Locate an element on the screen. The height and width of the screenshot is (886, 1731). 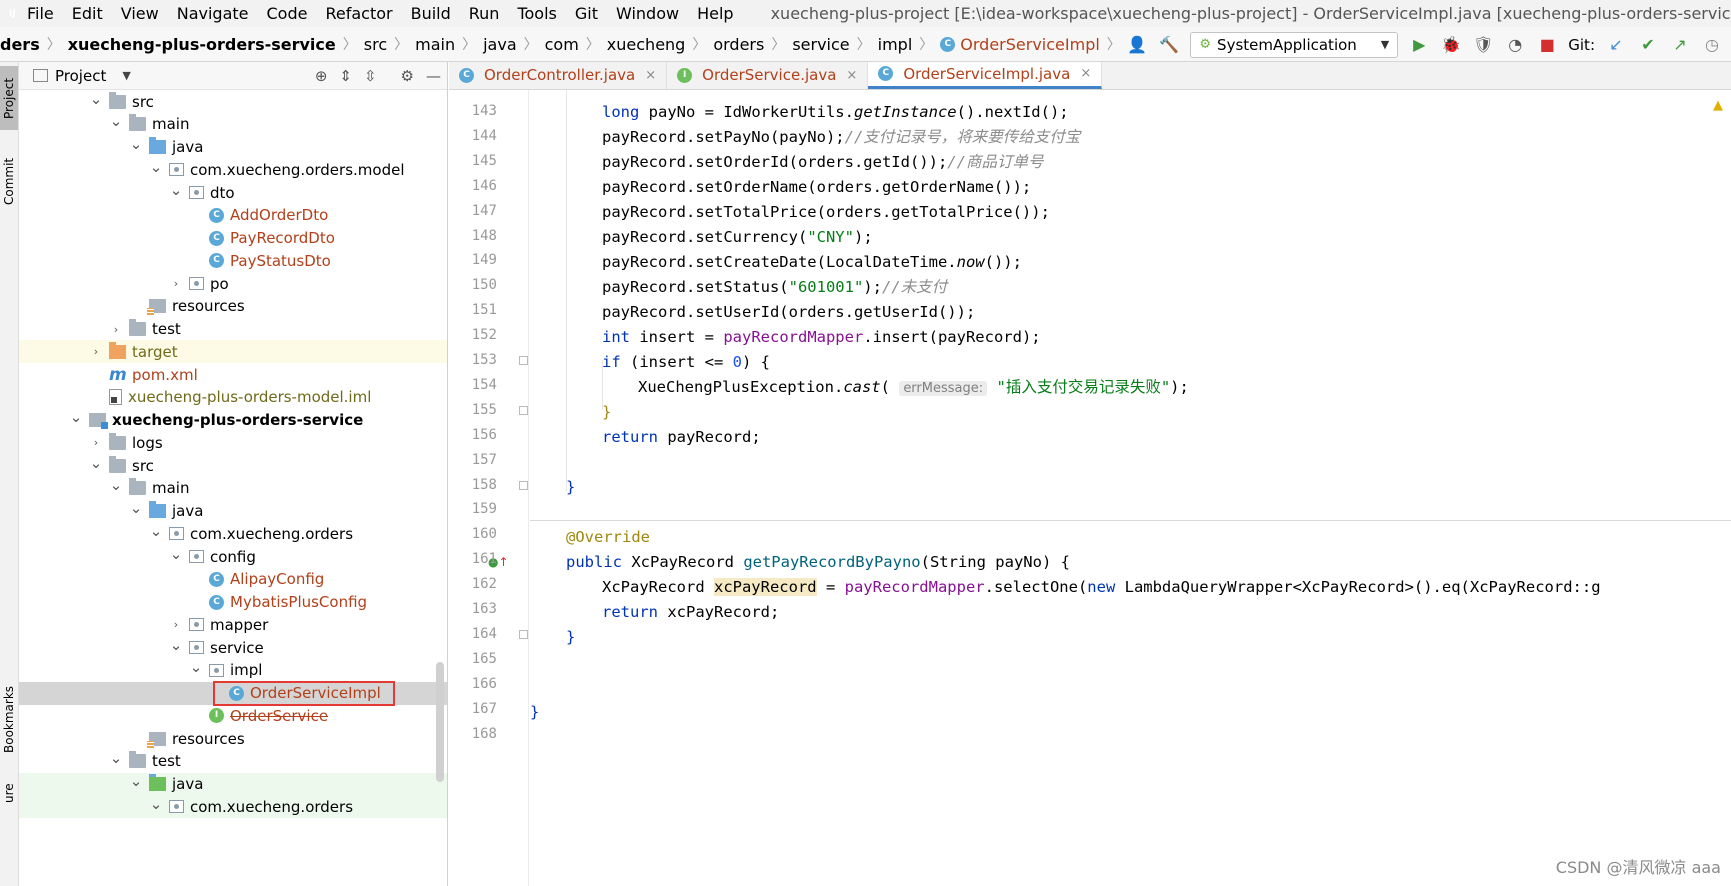
tree-node: ›CPayRecordDto is located at coordinates (233, 238).